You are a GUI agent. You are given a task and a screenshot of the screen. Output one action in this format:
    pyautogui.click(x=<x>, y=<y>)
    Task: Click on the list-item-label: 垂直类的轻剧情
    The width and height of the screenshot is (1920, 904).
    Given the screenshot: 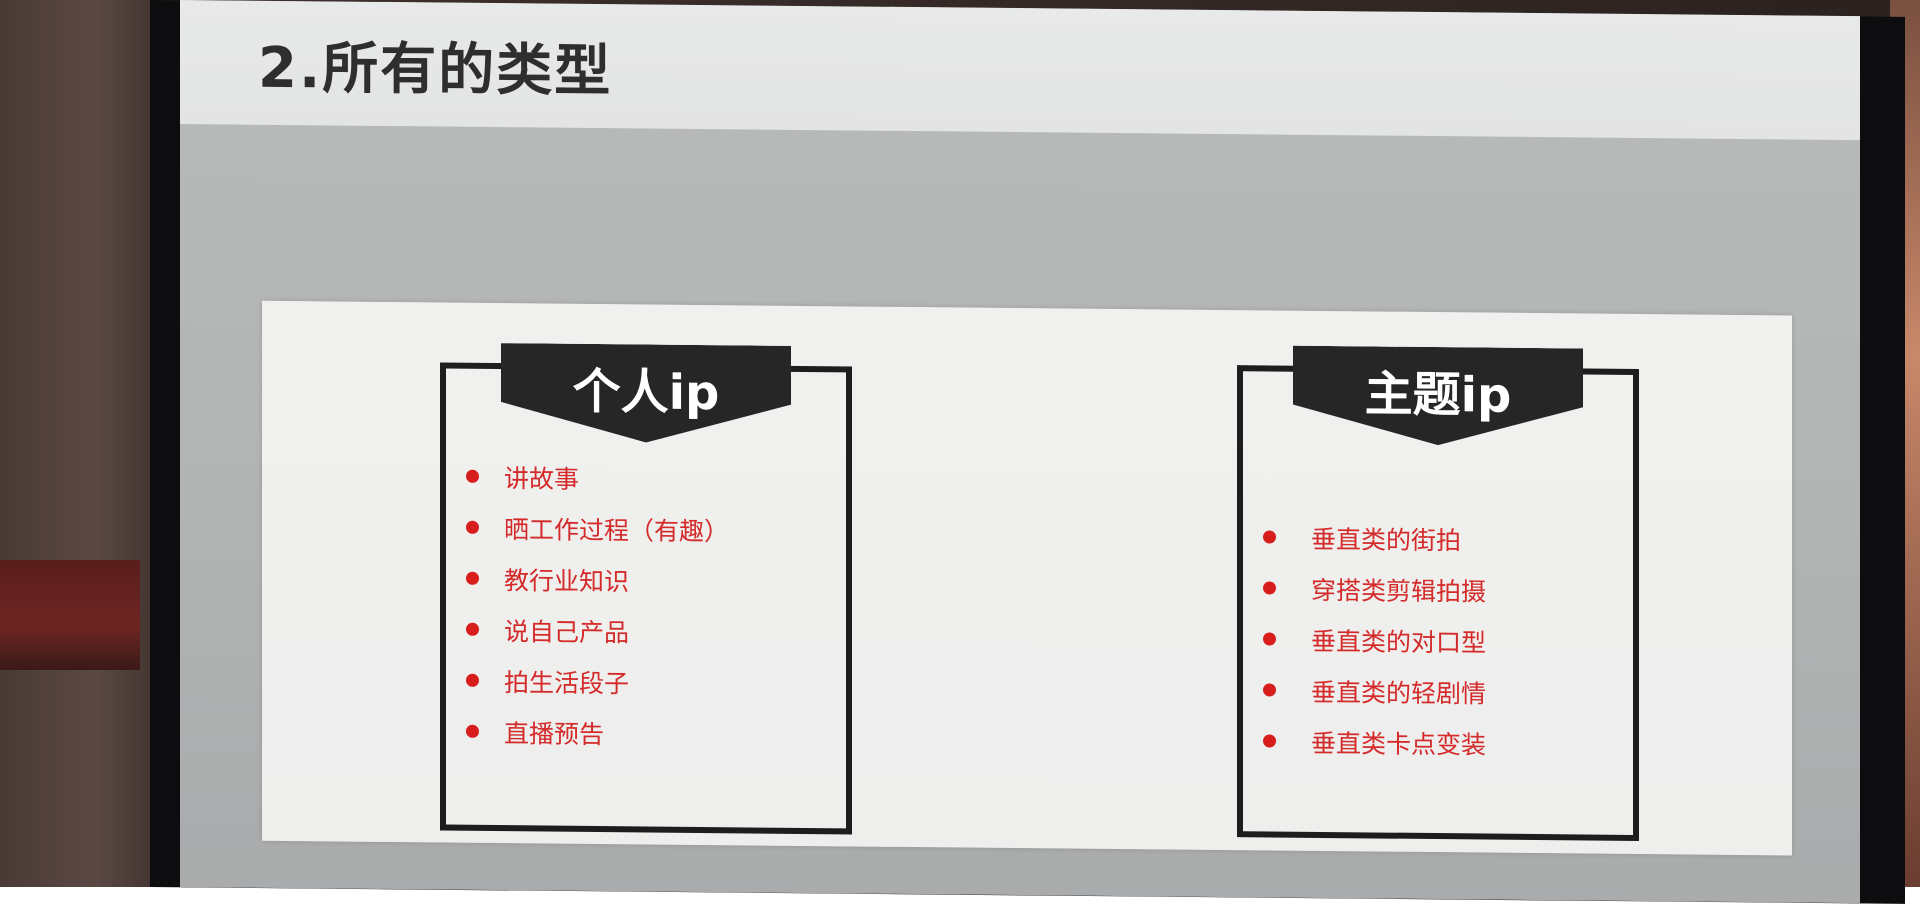 What is the action you would take?
    pyautogui.click(x=1399, y=693)
    